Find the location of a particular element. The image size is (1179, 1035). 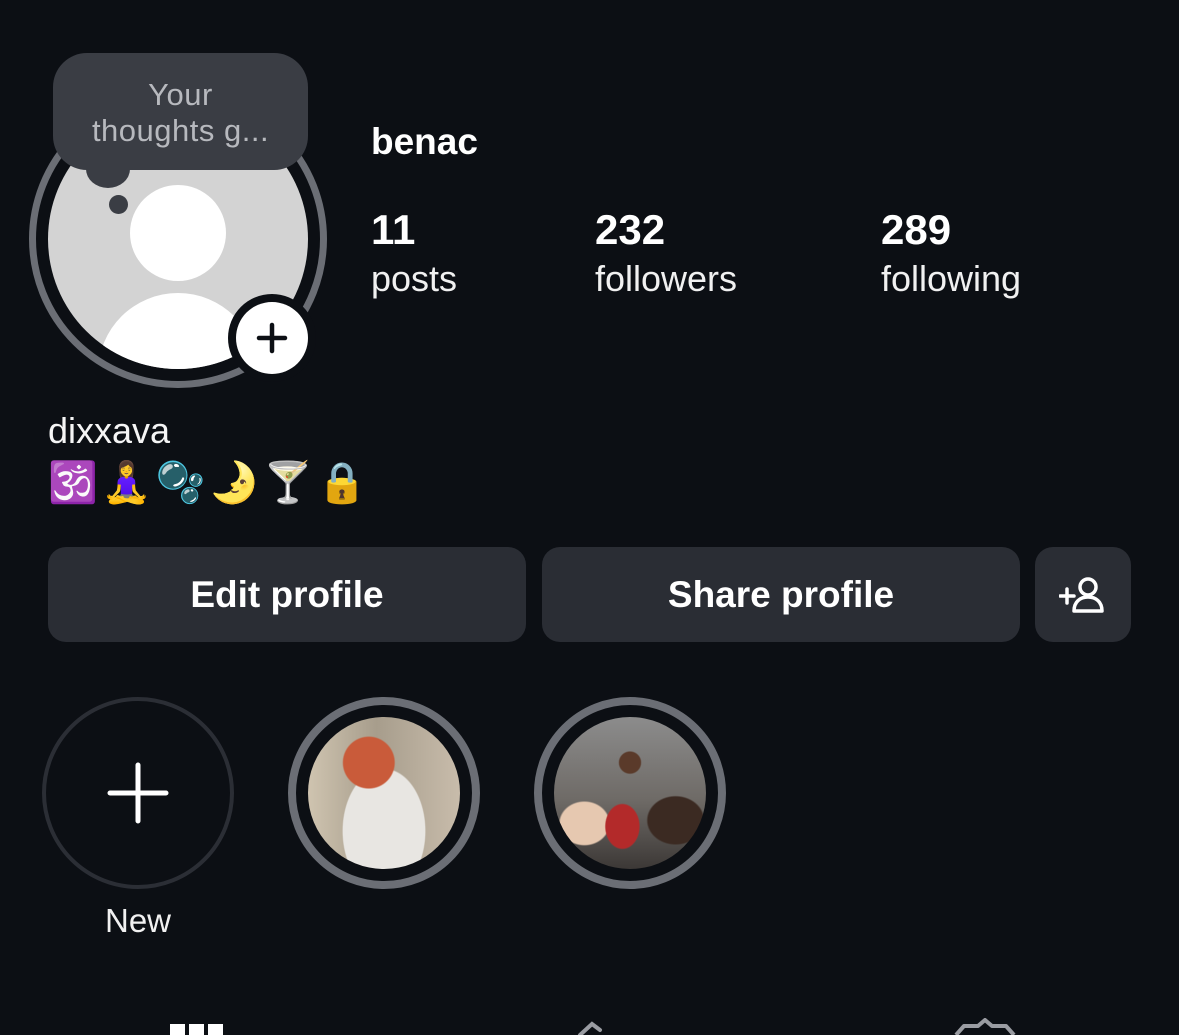

new-highlight-button is located at coordinates (138, 793).